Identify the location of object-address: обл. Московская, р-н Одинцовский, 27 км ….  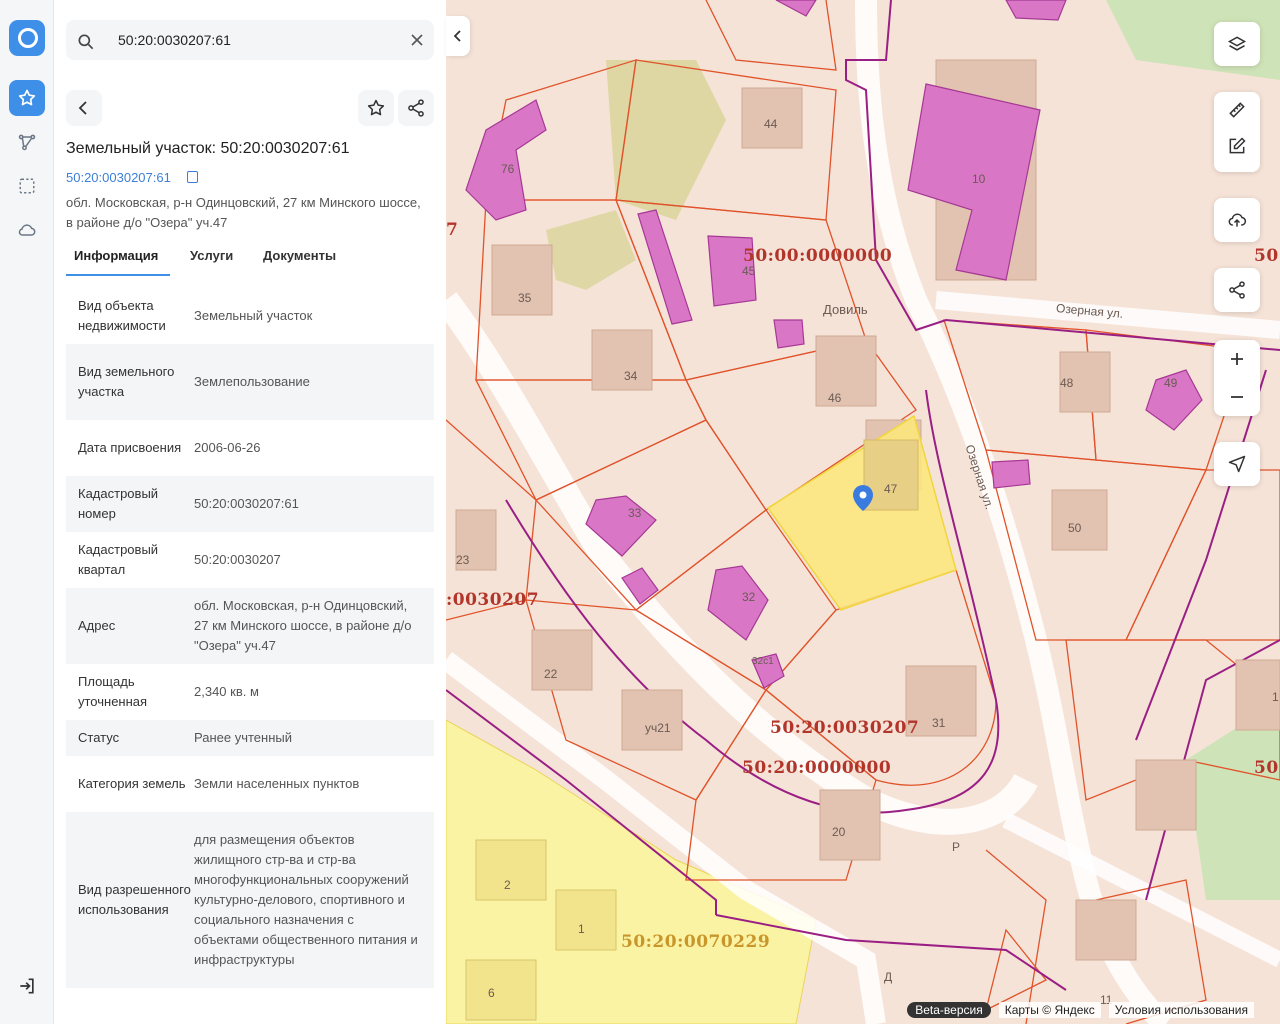
(243, 212).